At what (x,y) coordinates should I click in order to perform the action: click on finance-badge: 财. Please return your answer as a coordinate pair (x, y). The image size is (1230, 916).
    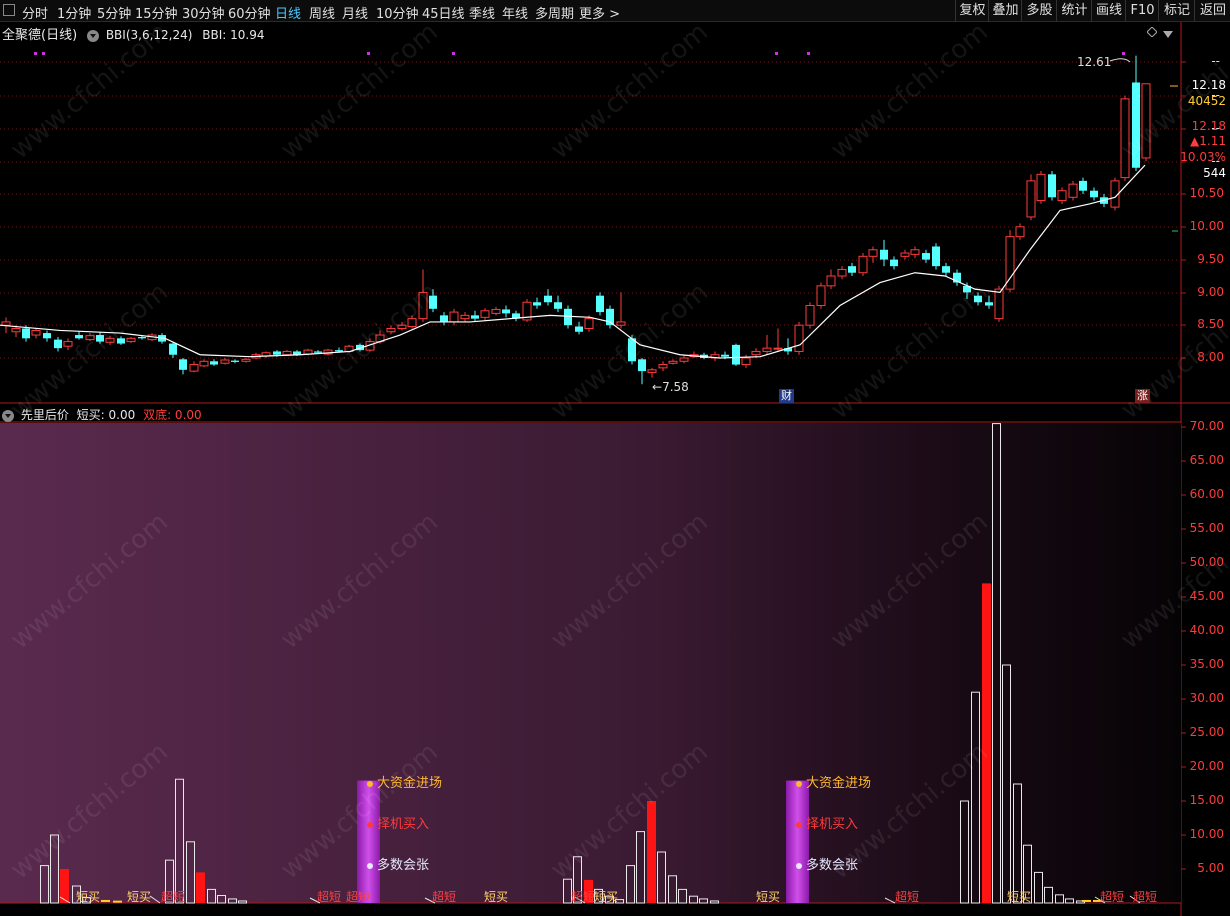
    Looking at the image, I should click on (786, 396).